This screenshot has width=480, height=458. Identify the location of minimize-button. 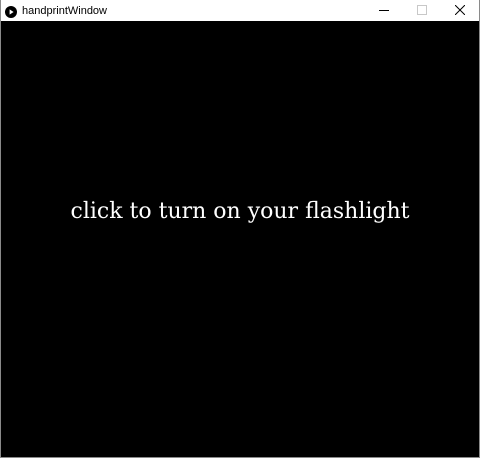
(384, 10).